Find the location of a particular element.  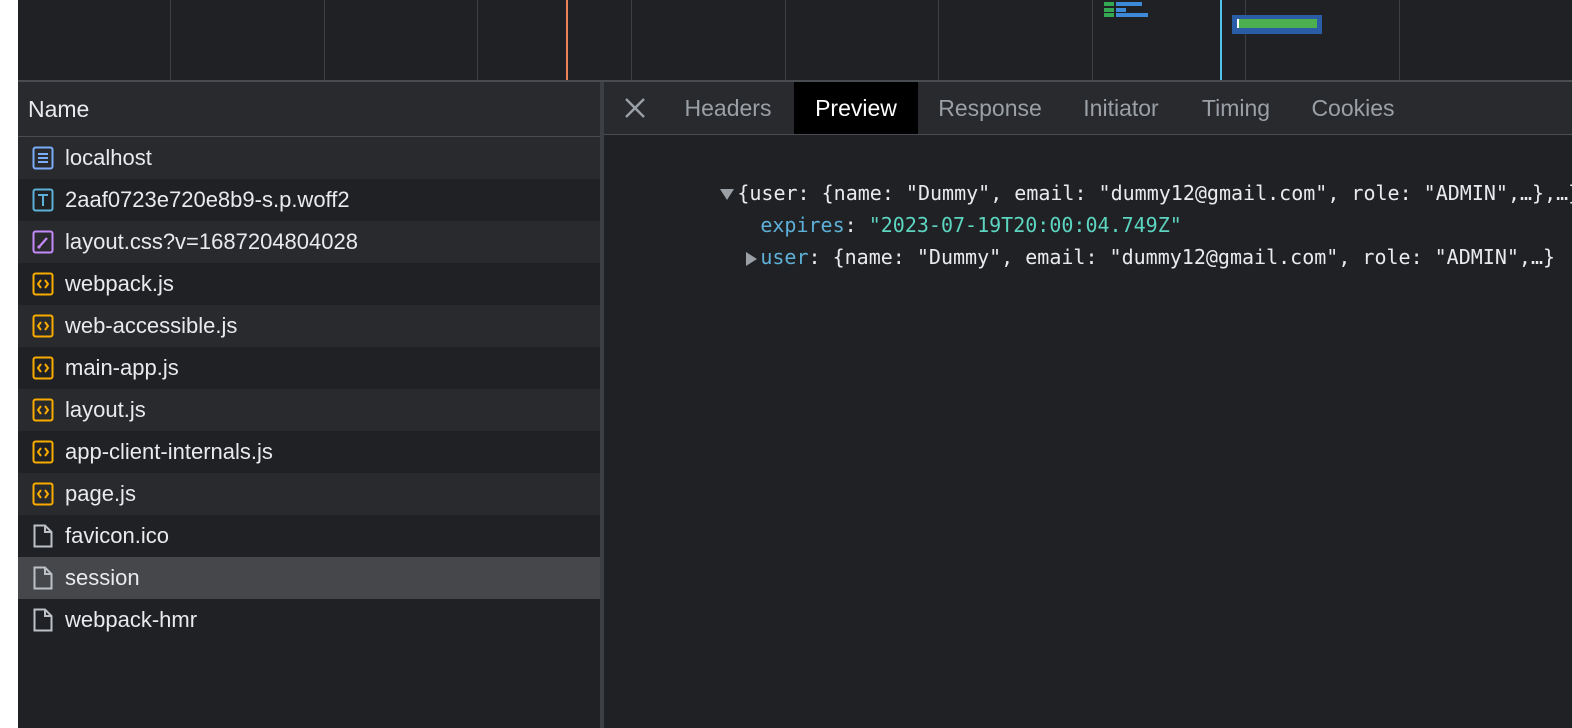

request-name: main-app.js is located at coordinates (122, 367).